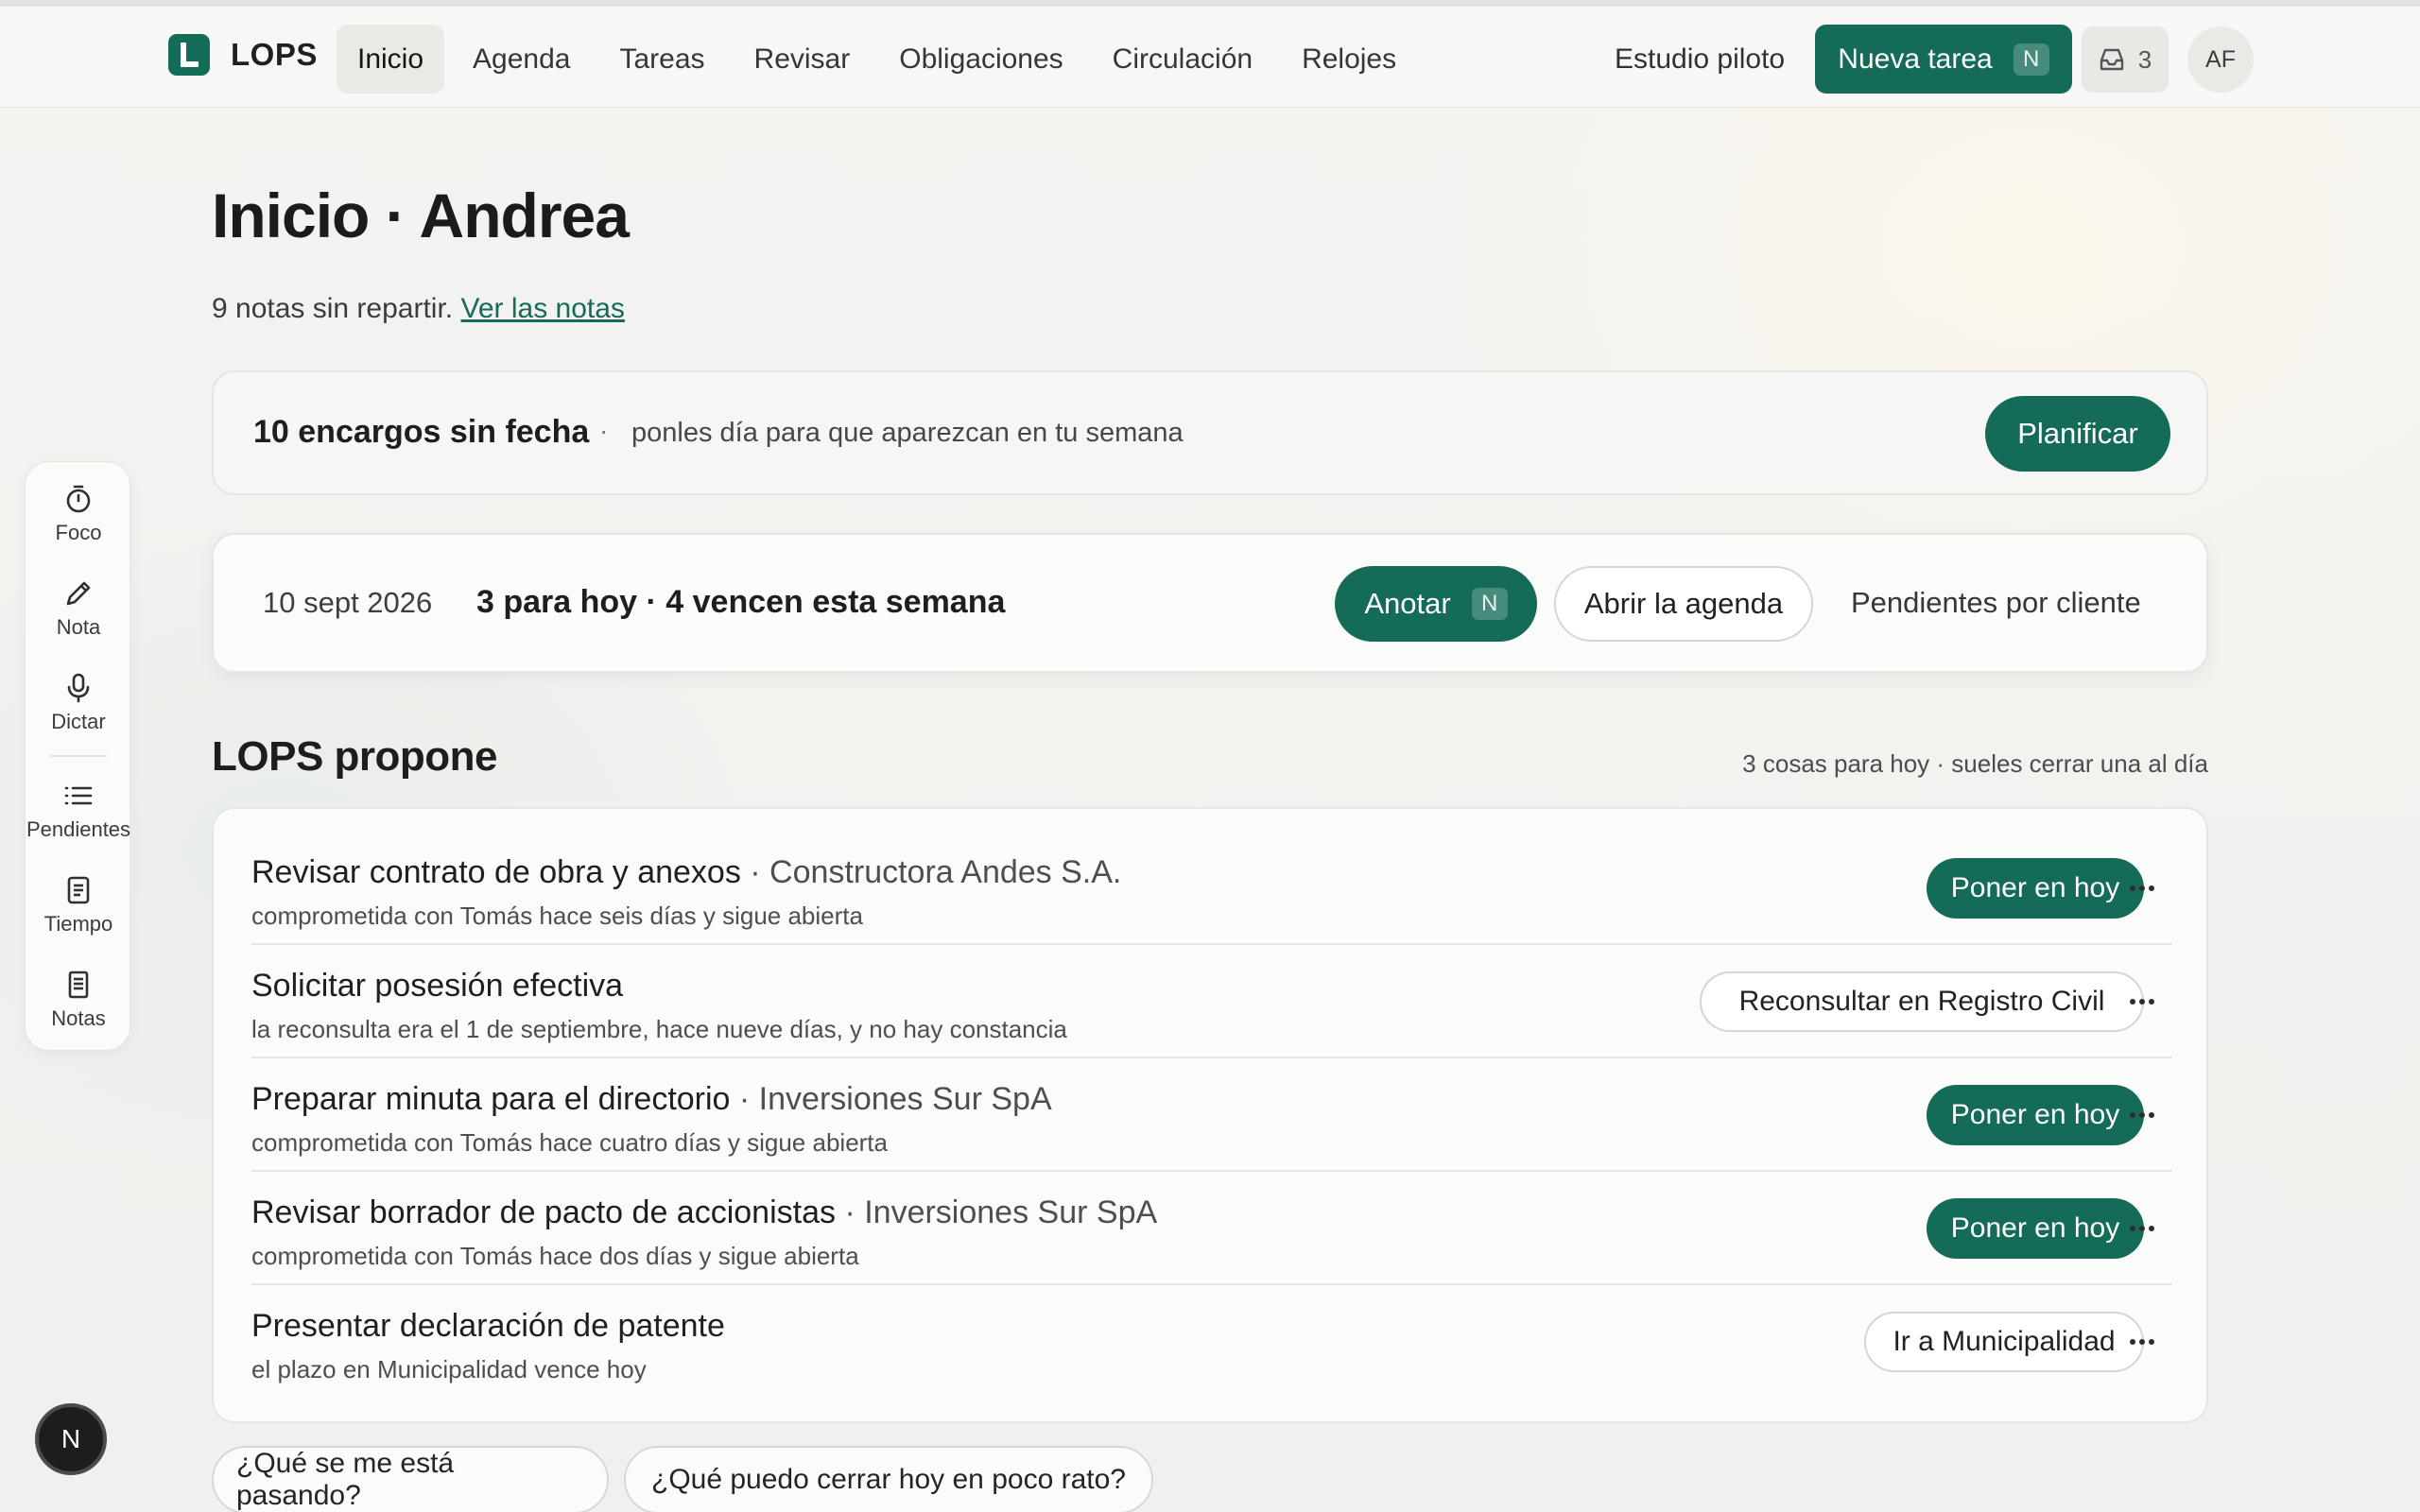 This screenshot has width=2420, height=1512. I want to click on document-icon, so click(79, 890).